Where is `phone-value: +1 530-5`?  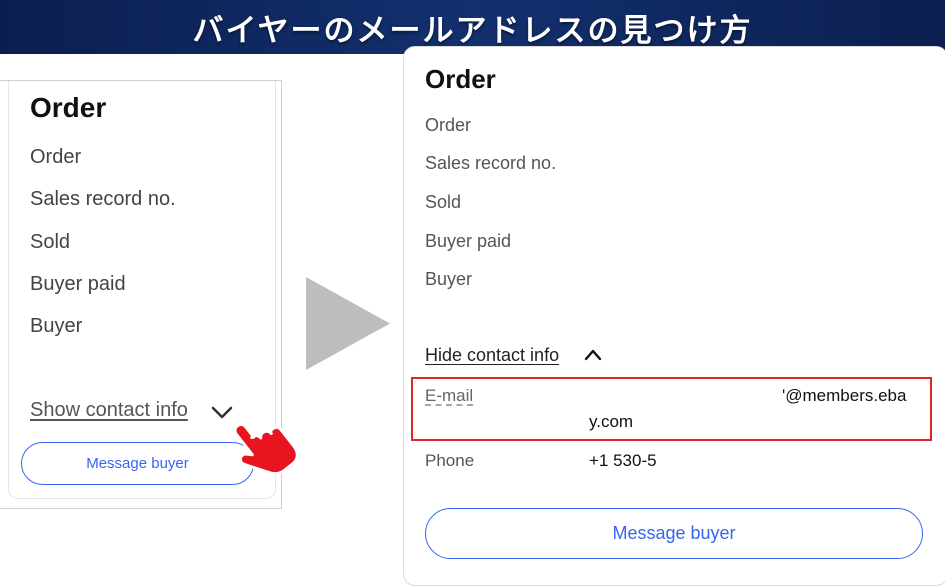
phone-value: +1 530-5 is located at coordinates (623, 460).